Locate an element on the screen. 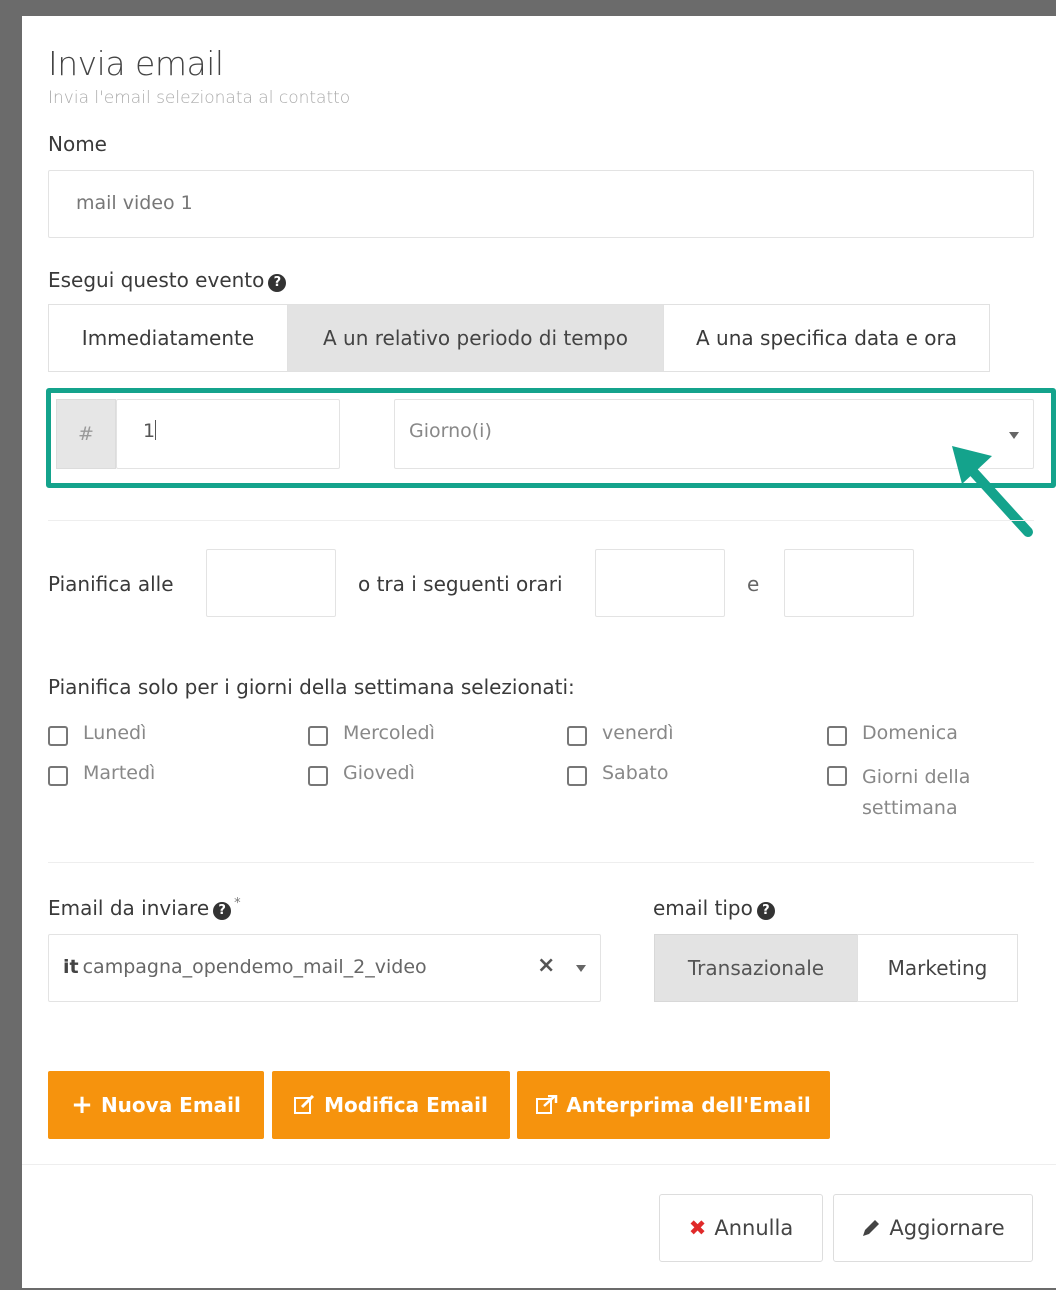 This screenshot has width=1056, height=1290. checkbox-label: Lunedì is located at coordinates (115, 733).